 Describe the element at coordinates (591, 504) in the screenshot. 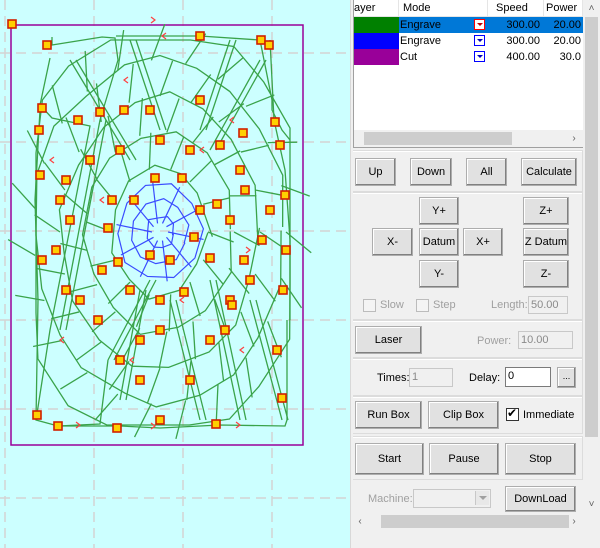

I see `scroll-down-icon: ˅` at that location.